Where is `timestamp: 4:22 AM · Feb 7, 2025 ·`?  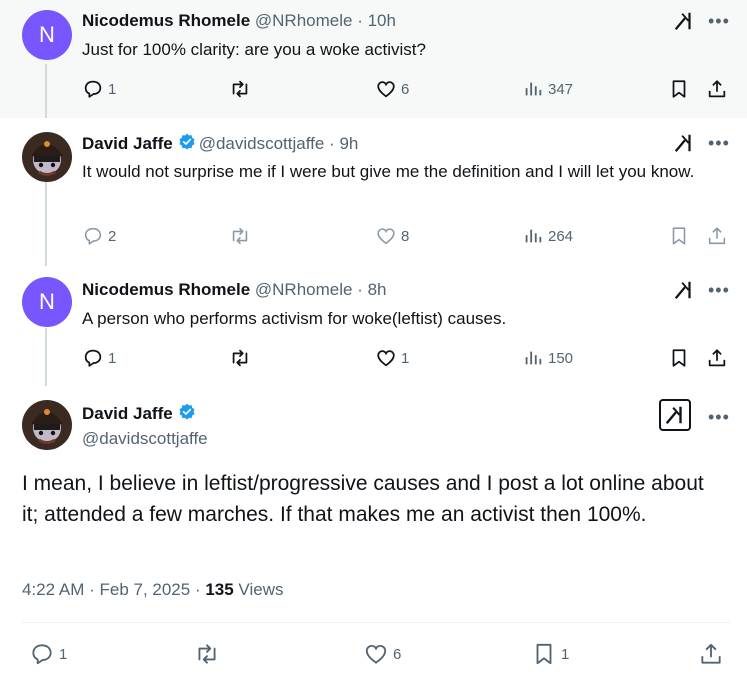 timestamp: 4:22 AM · Feb 7, 2025 · is located at coordinates (113, 589).